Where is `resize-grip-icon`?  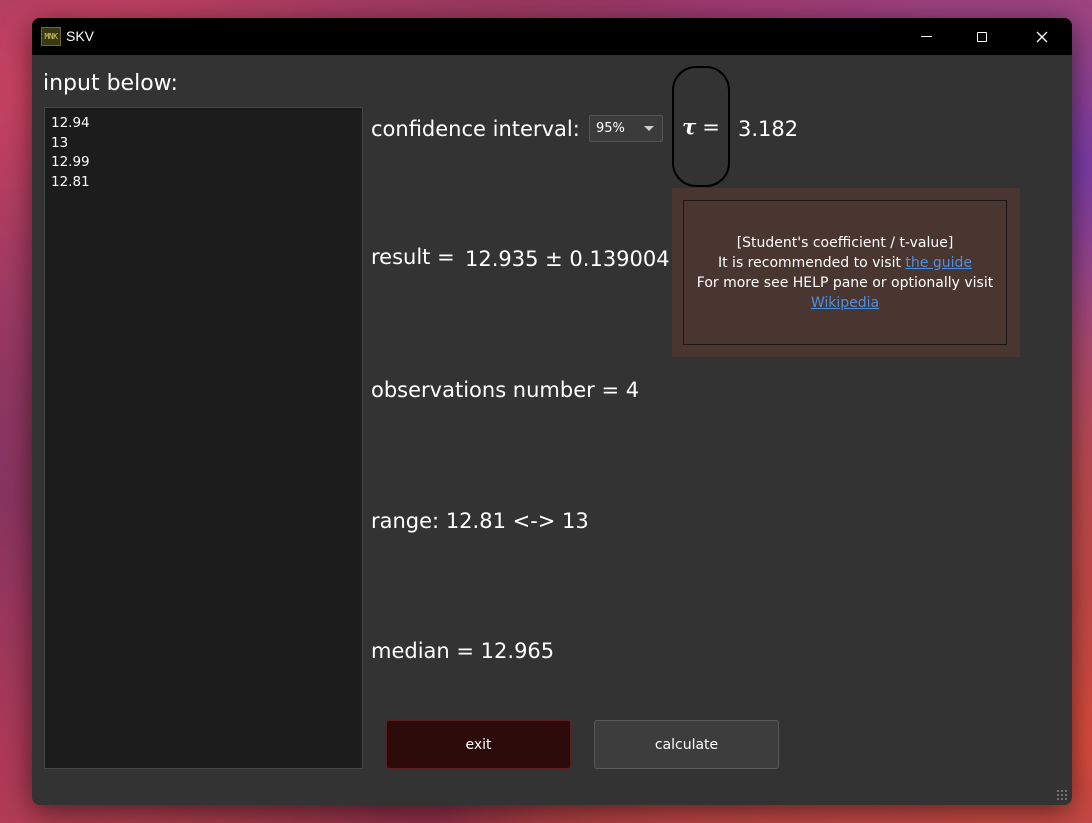
resize-grip-icon is located at coordinates (1062, 795).